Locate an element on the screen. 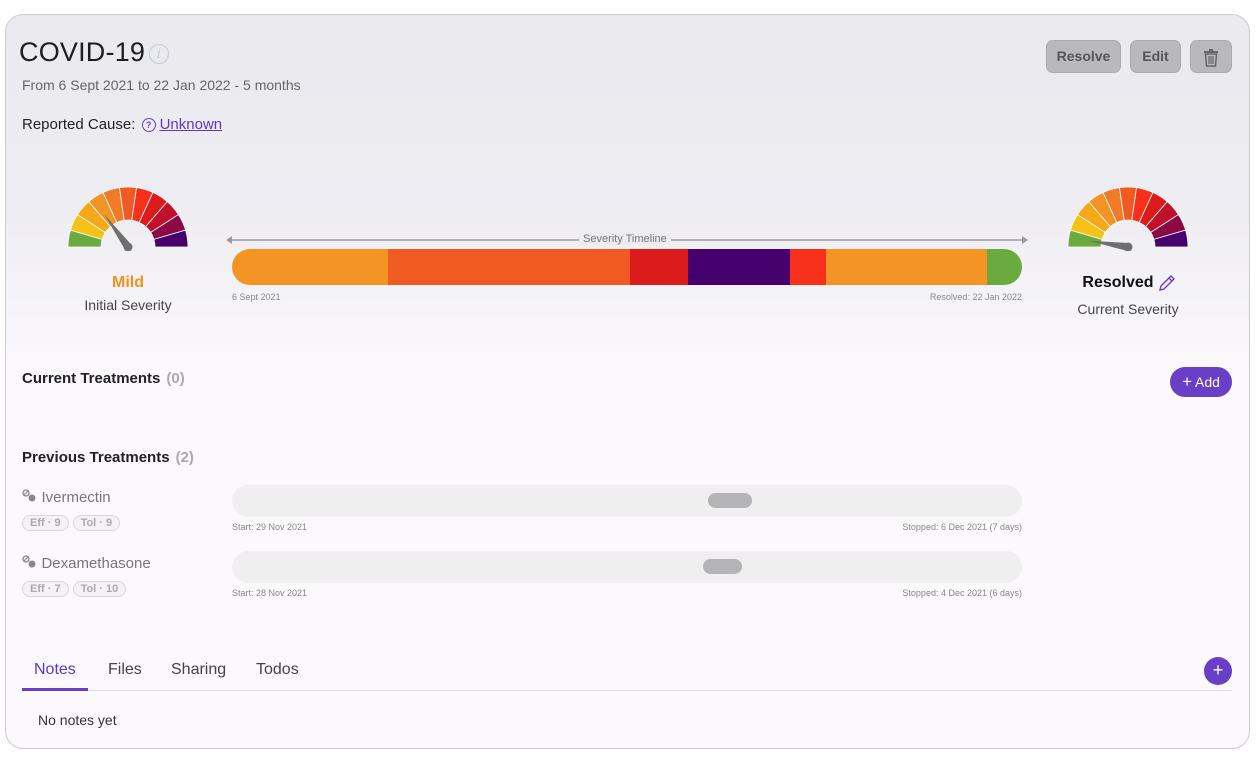  initial-severity-gauge is located at coordinates (128, 218).